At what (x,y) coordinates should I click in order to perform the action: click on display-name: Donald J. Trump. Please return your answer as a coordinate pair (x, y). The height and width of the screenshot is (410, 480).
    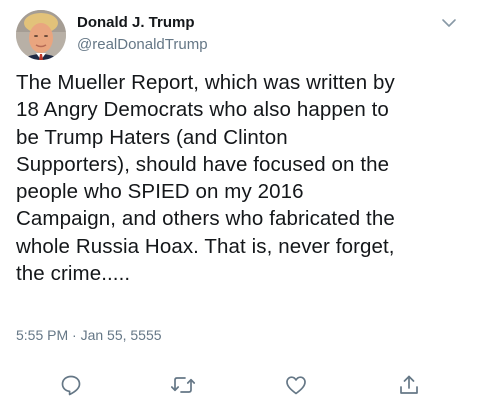
    Looking at the image, I should click on (136, 22).